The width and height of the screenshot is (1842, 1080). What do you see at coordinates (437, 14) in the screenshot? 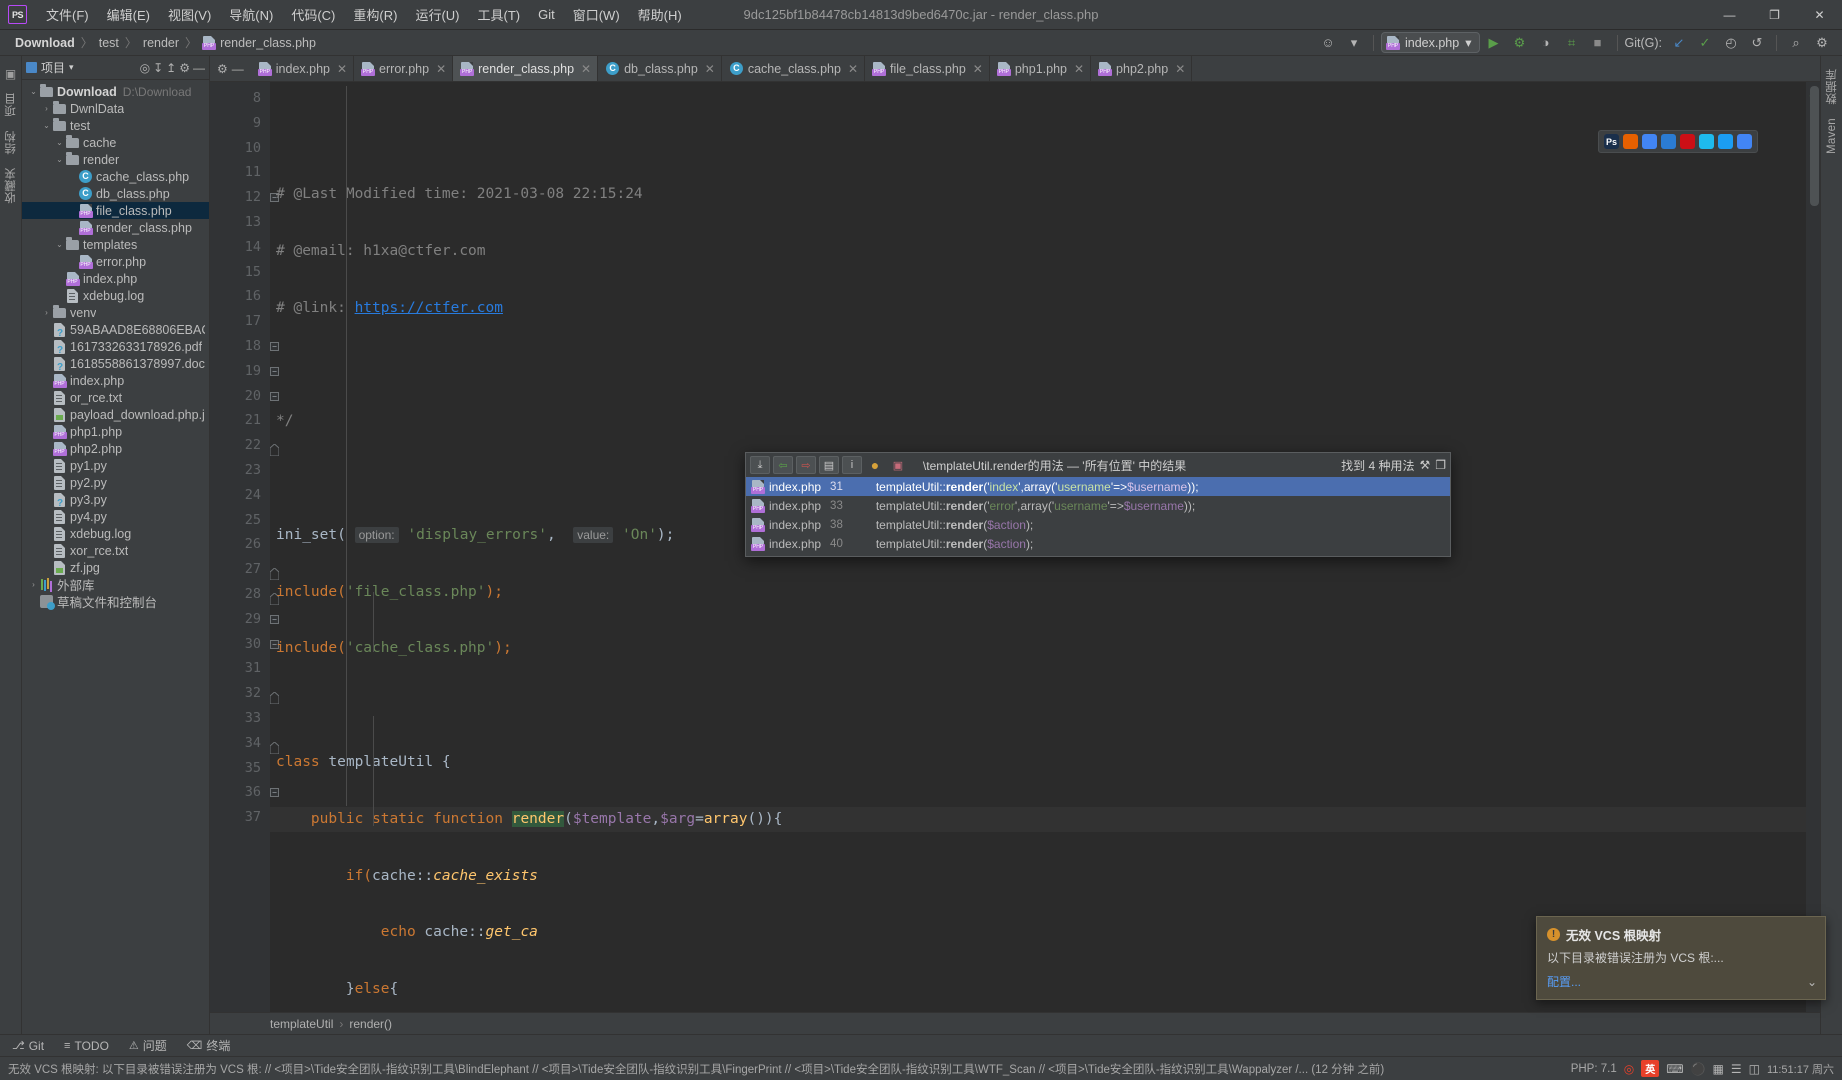
I see `menu-item-6: 运行(U)` at bounding box center [437, 14].